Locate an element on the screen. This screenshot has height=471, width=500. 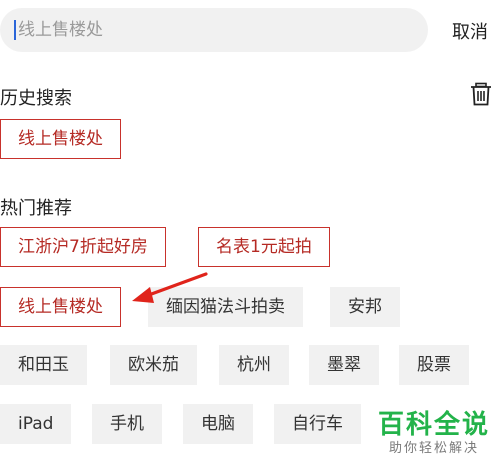
trash-icon is located at coordinates (481, 94).